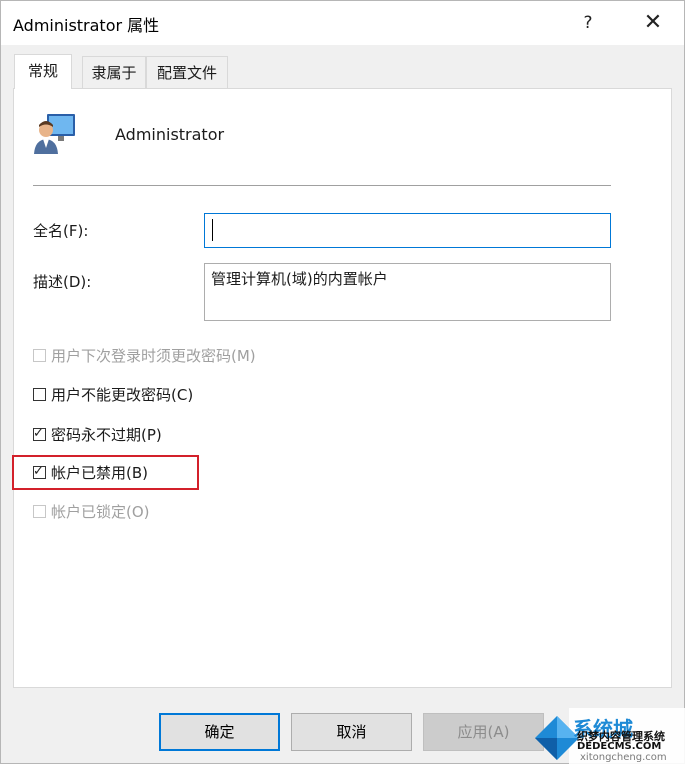 Image resolution: width=685 pixels, height=764 pixels. Describe the element at coordinates (86, 25) in the screenshot. I see `window-title: Administrator 属性` at that location.